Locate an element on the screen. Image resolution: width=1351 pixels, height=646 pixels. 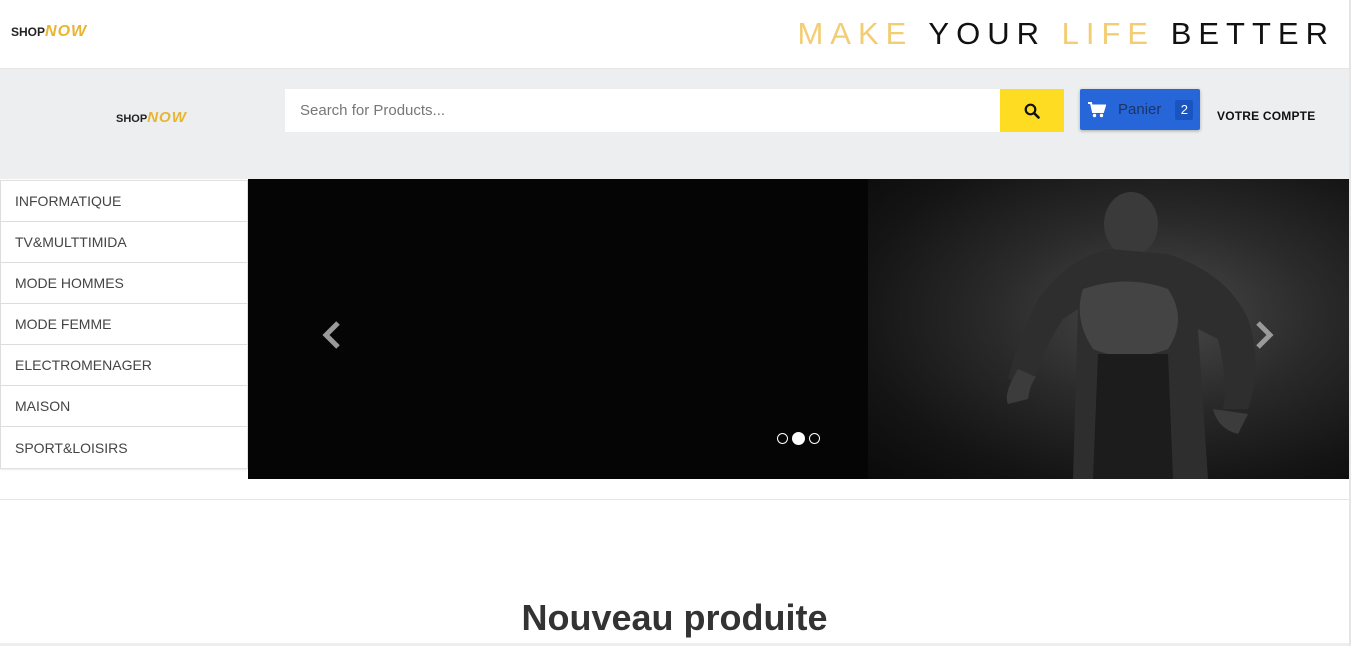
slogan: MAKE YOUR LIFE BETTER is located at coordinates (1066, 34).